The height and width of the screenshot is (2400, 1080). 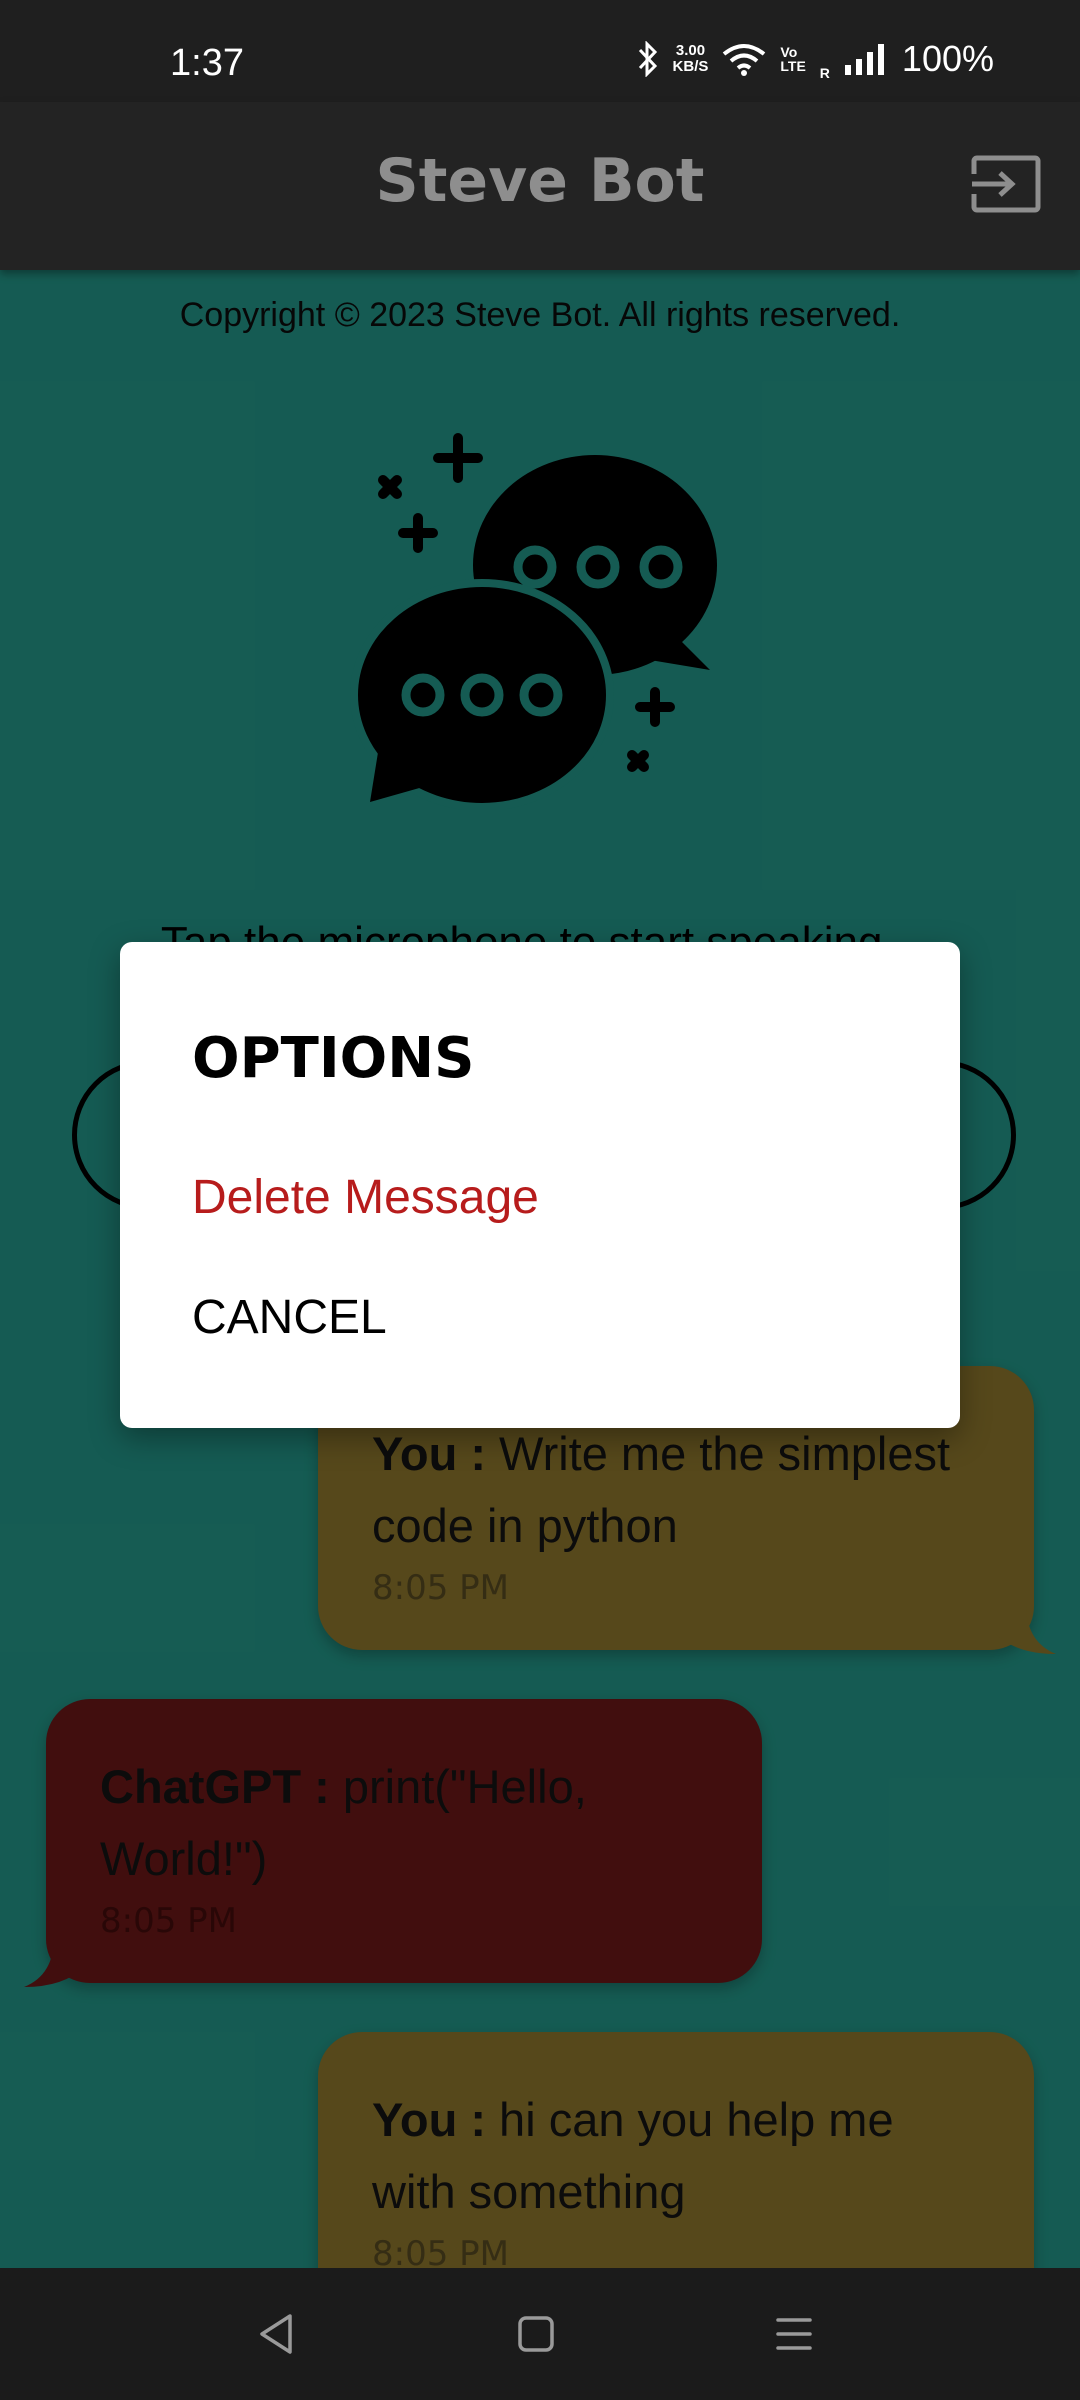 What do you see at coordinates (540, 51) in the screenshot?
I see `status-bar: 1:37 3.00 KB/S Vo LTE R 100%` at bounding box center [540, 51].